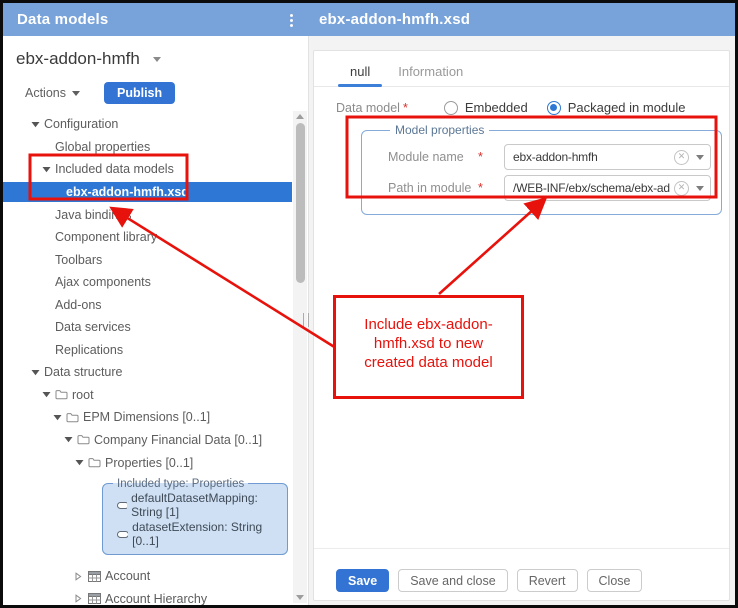 The image size is (738, 608). I want to click on tree-item-label: Replications, so click(89, 349).